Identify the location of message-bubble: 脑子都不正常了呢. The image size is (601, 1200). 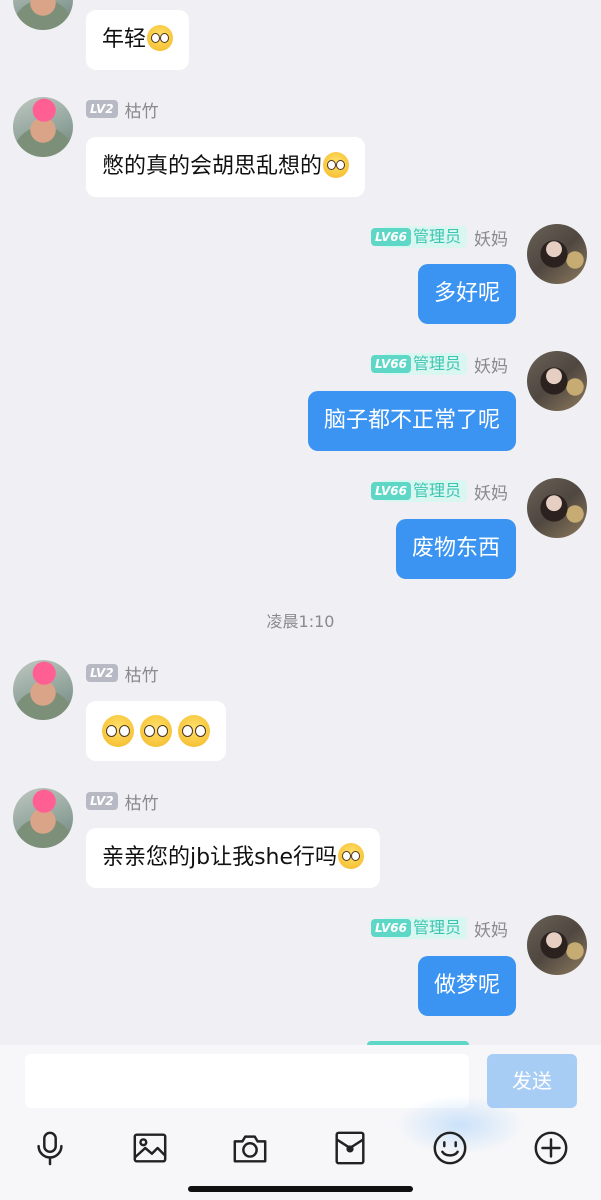
(411, 421).